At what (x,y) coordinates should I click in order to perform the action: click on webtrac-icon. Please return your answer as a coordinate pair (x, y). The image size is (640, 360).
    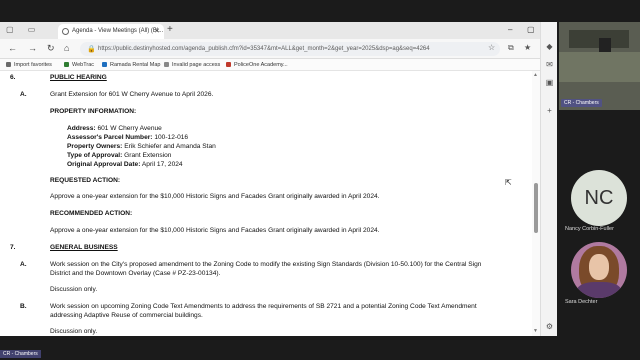
    Looking at the image, I should click on (66, 64).